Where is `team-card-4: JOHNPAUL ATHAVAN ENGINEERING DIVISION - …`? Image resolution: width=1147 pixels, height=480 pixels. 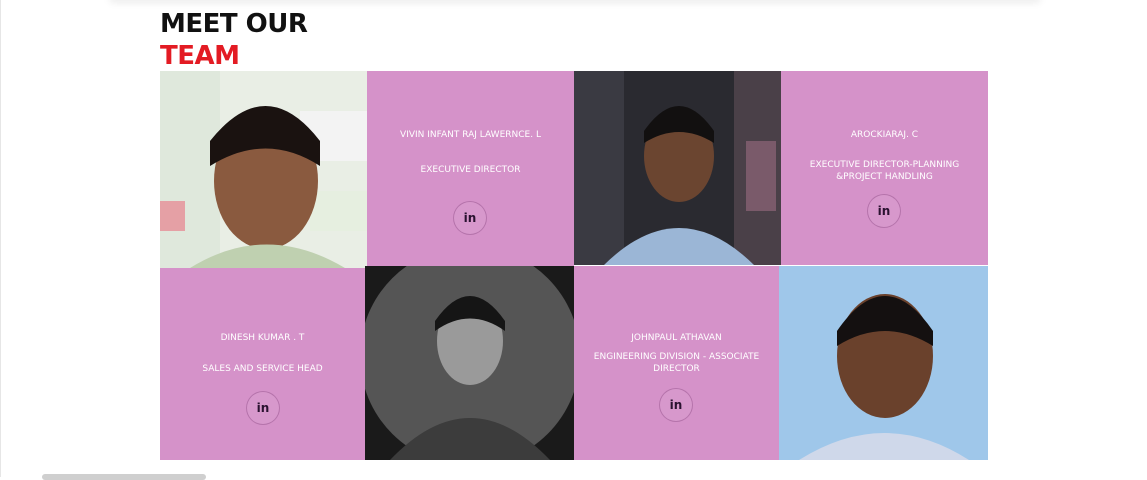 team-card-4: JOHNPAUL ATHAVAN ENGINEERING DIVISION - … is located at coordinates (676, 363).